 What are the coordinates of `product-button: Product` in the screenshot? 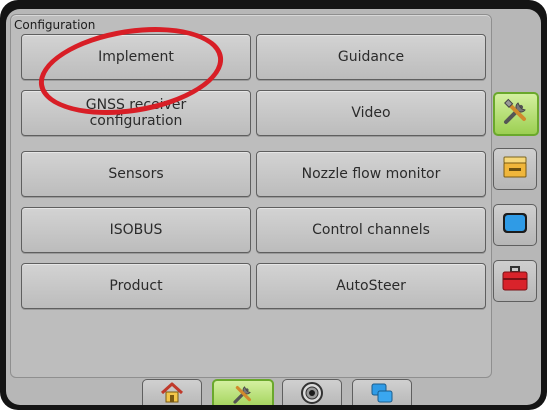 It's located at (136, 286).